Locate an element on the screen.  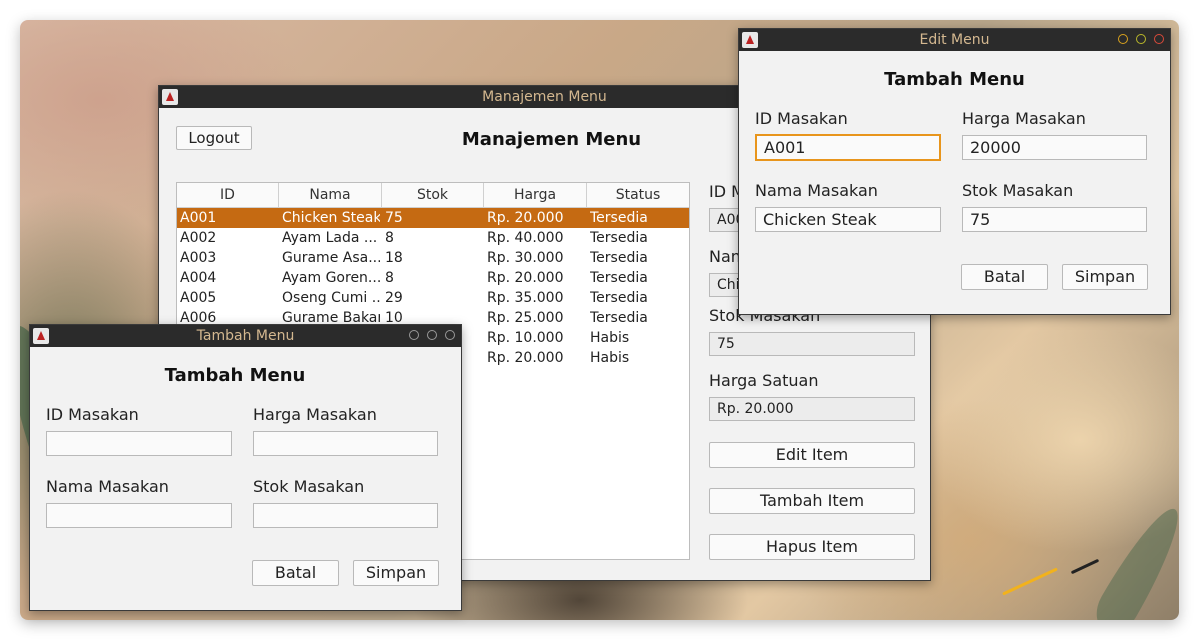
table-cell: Rp. 35.000 is located at coordinates (525, 298).